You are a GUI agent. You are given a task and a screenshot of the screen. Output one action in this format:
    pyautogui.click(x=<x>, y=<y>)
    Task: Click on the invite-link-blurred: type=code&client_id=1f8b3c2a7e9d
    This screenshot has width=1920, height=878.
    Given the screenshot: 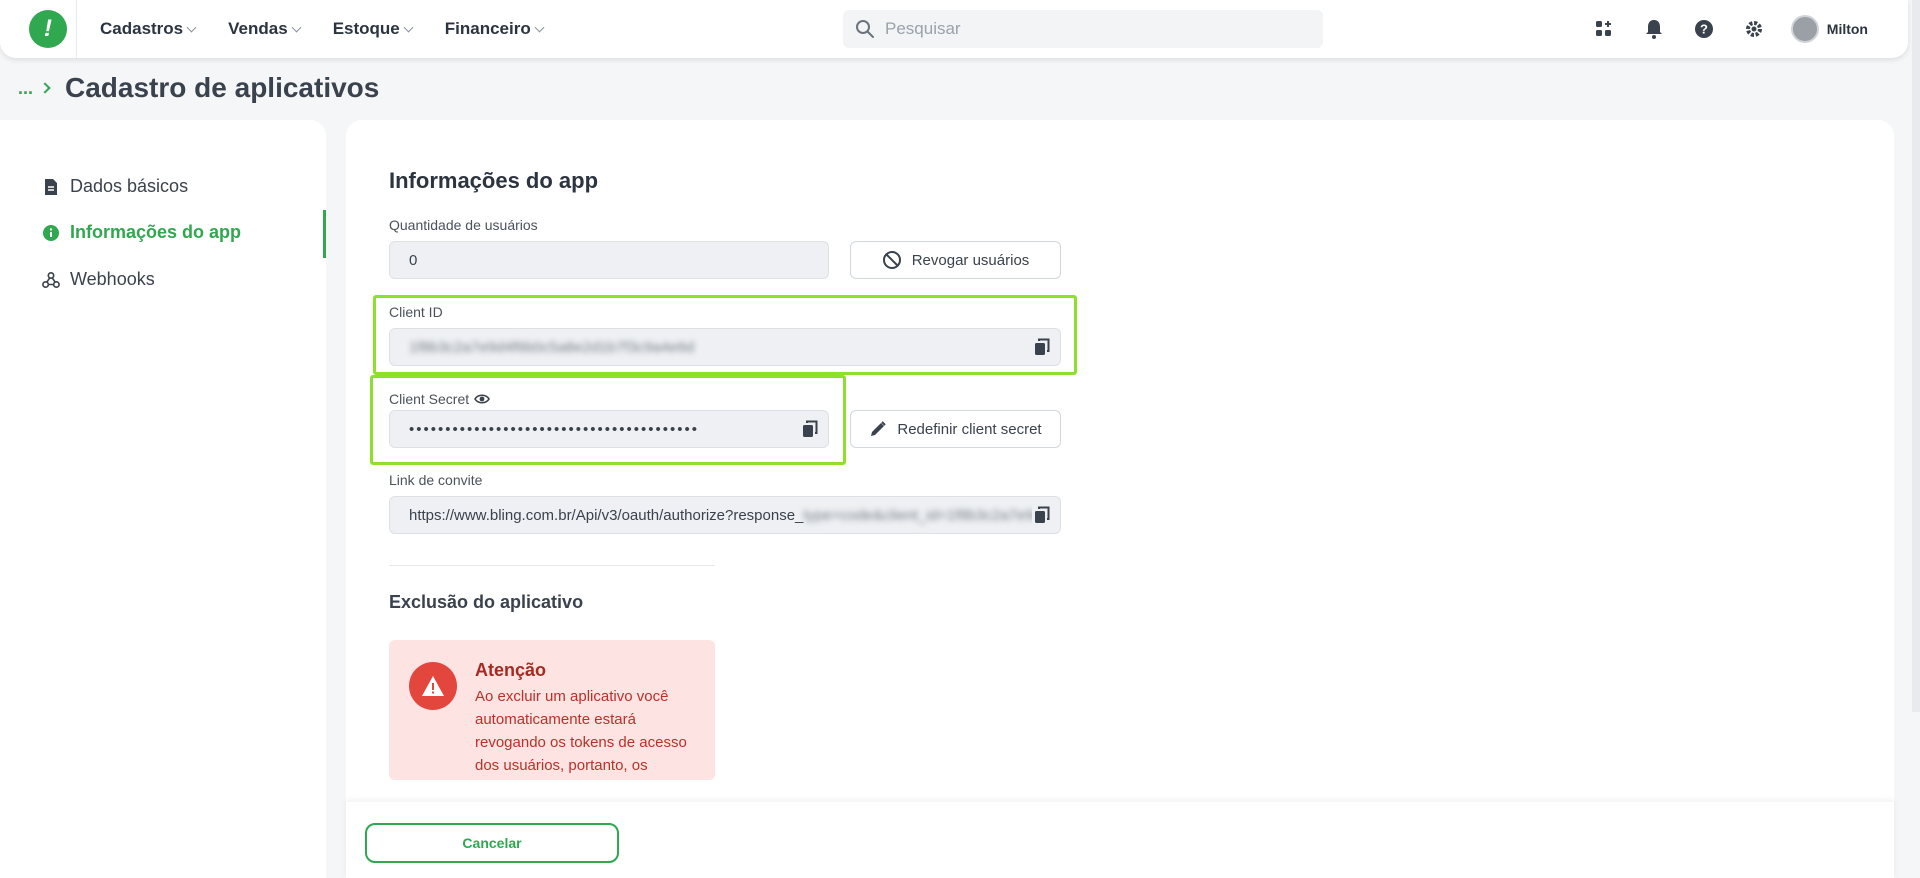 What is the action you would take?
    pyautogui.click(x=922, y=515)
    